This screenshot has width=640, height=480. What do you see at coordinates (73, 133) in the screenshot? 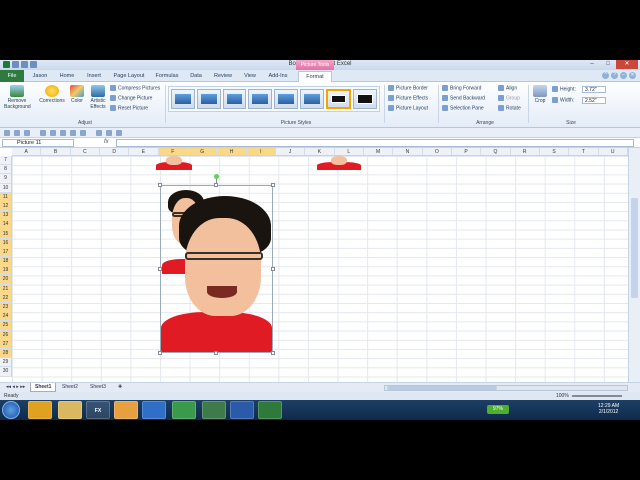
I see `sort-icon` at bounding box center [73, 133].